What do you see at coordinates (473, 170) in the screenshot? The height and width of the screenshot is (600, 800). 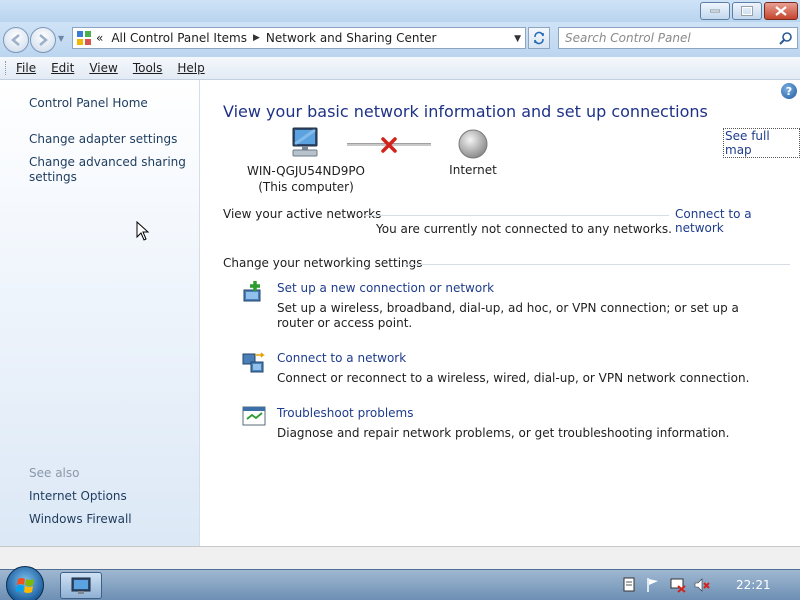 I see `internet-label: Internet` at bounding box center [473, 170].